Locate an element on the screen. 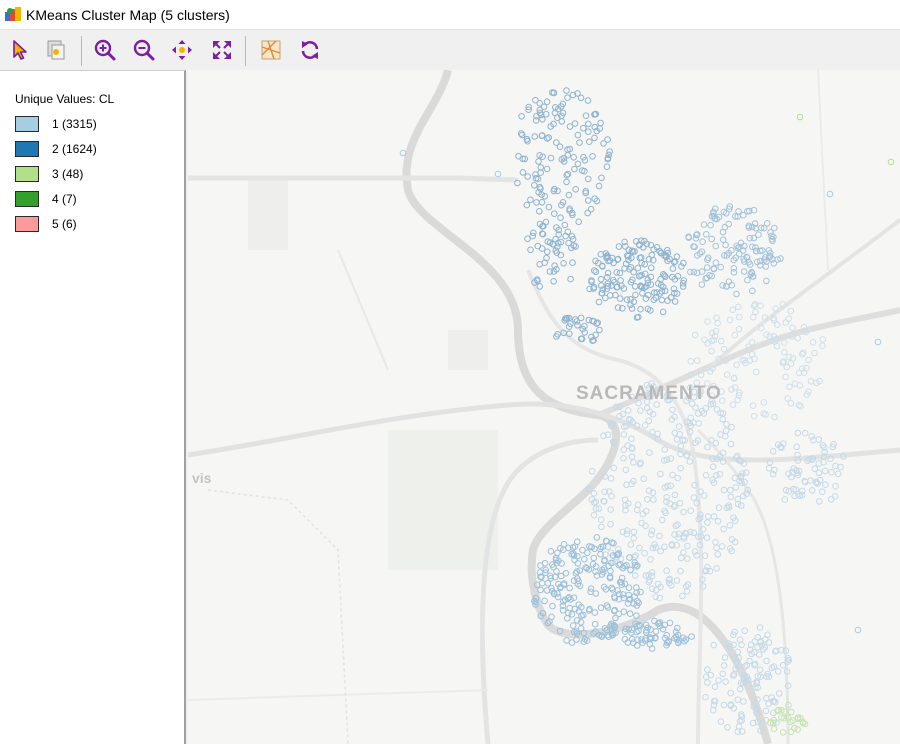 The height and width of the screenshot is (744, 900). window-title: KMeans Cluster Map (5 clusters) is located at coordinates (128, 15).